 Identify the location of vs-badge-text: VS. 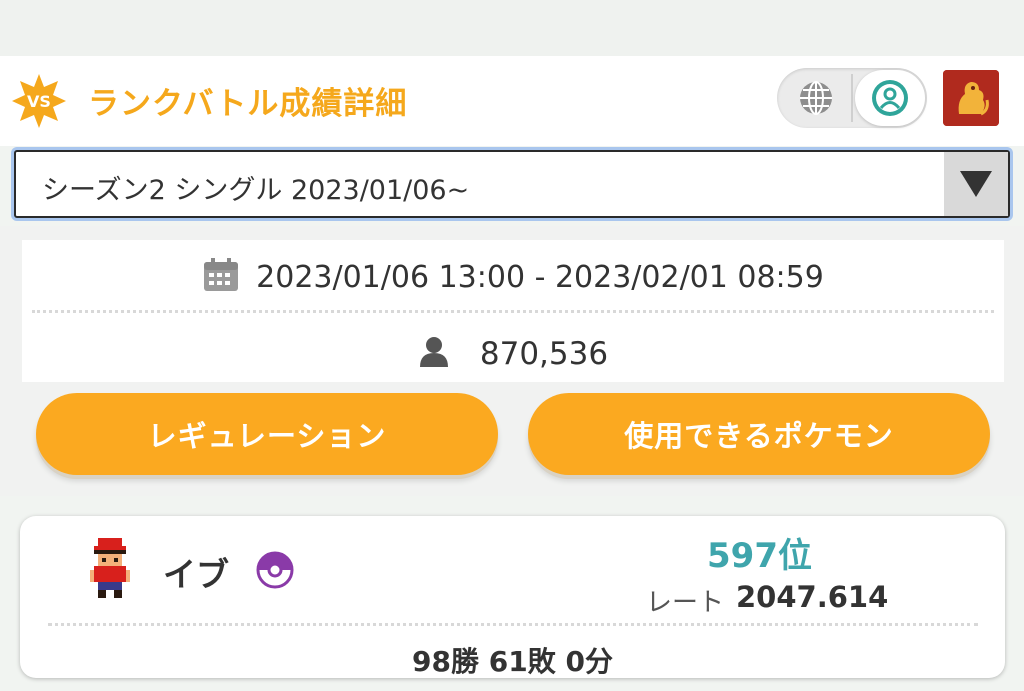
(39, 101).